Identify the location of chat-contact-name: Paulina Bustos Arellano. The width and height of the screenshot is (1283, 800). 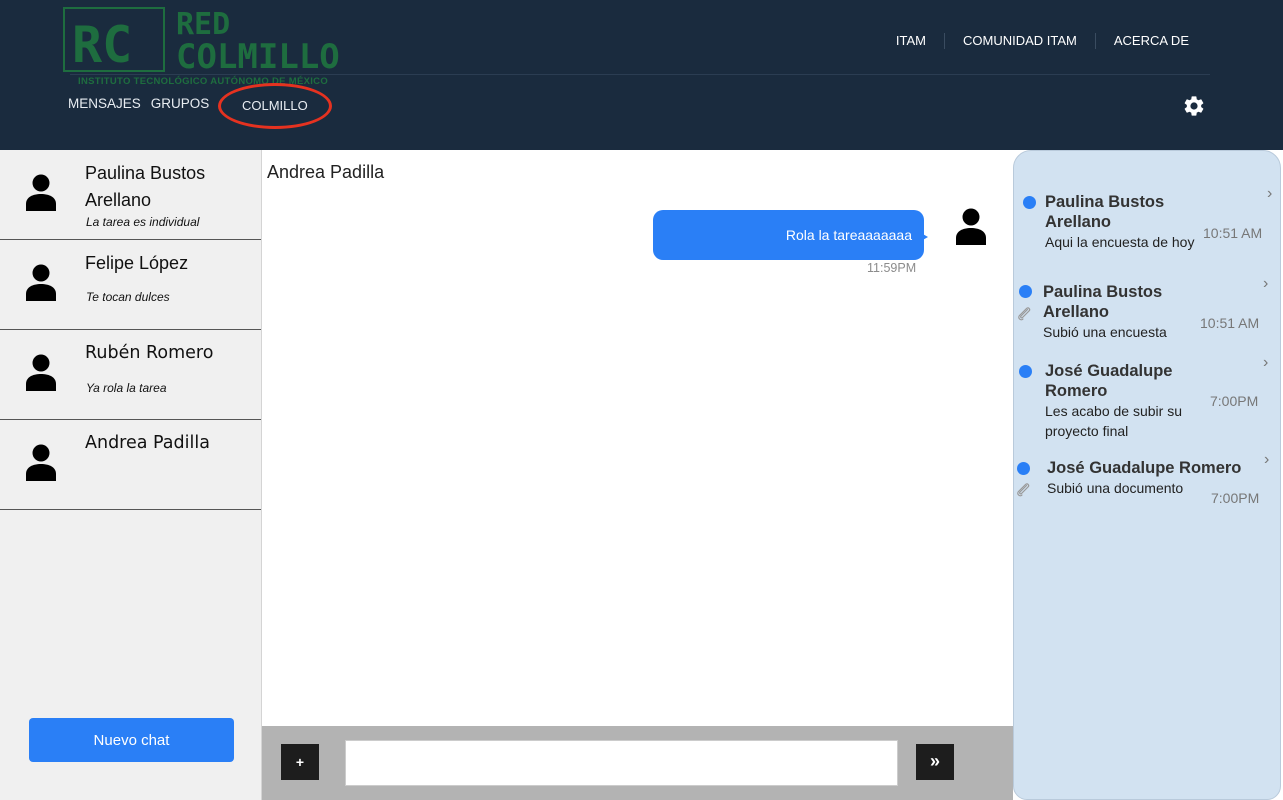
(145, 186).